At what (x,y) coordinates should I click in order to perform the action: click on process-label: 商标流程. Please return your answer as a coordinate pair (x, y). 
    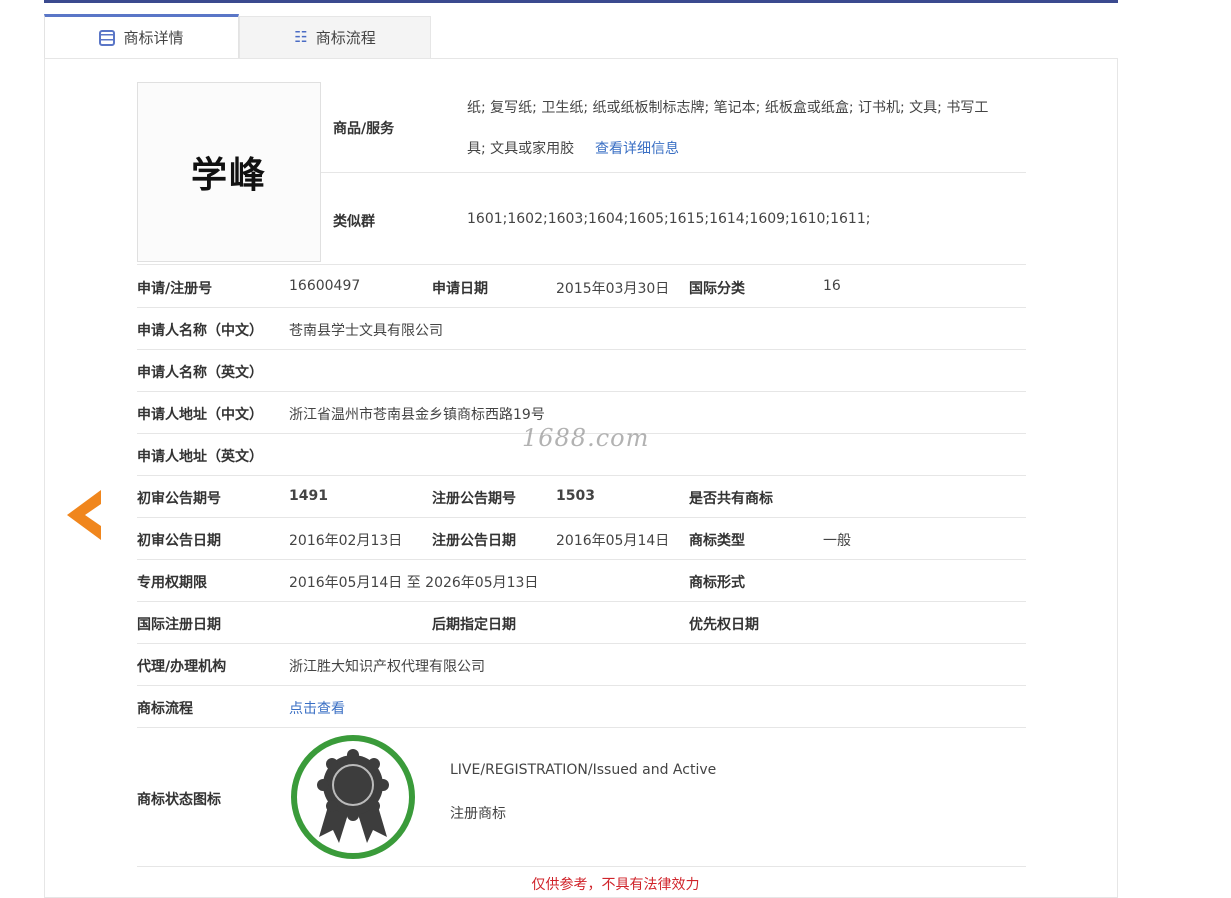
    Looking at the image, I should click on (165, 709).